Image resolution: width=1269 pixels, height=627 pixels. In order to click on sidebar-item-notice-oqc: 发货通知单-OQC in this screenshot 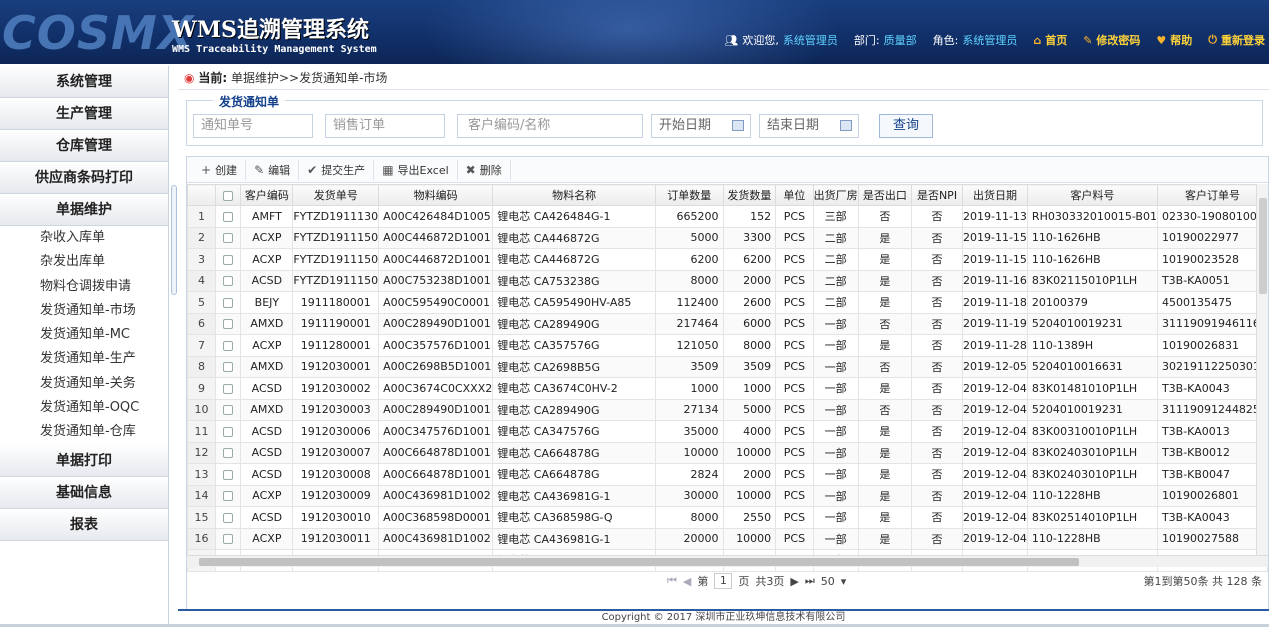, I will do `click(84, 408)`.